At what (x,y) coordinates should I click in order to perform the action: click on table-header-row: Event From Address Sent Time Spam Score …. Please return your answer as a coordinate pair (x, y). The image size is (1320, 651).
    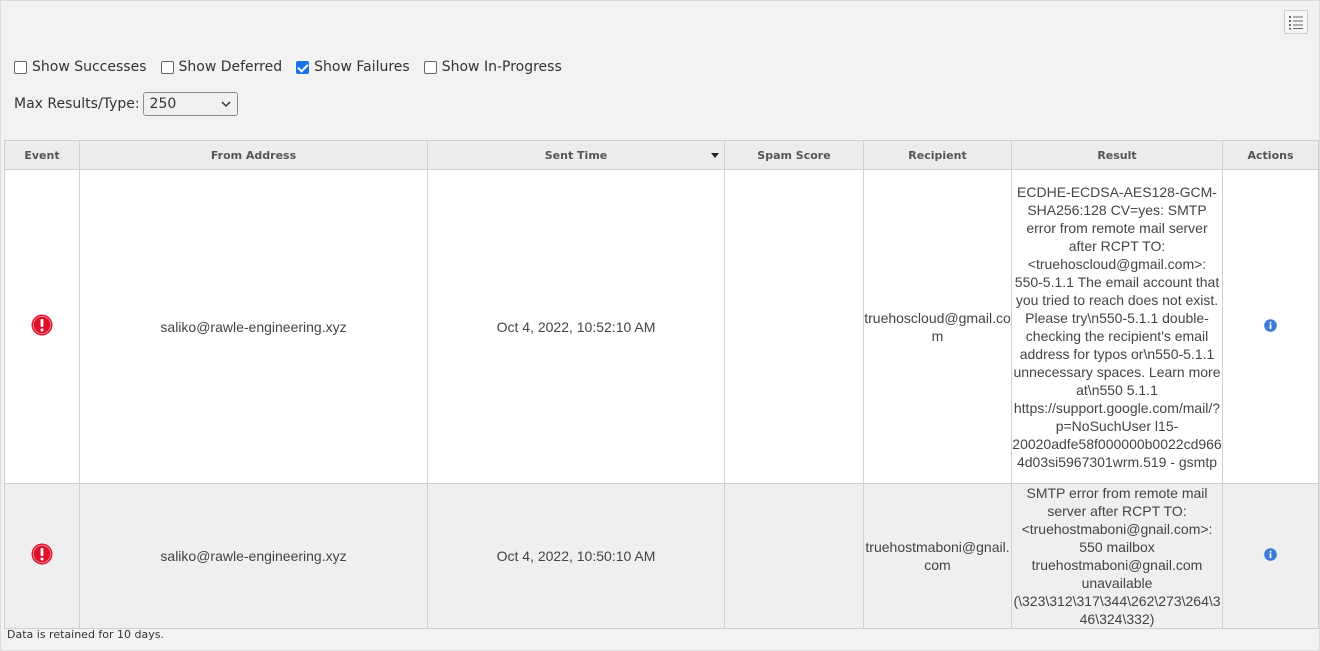
    Looking at the image, I should click on (661, 155).